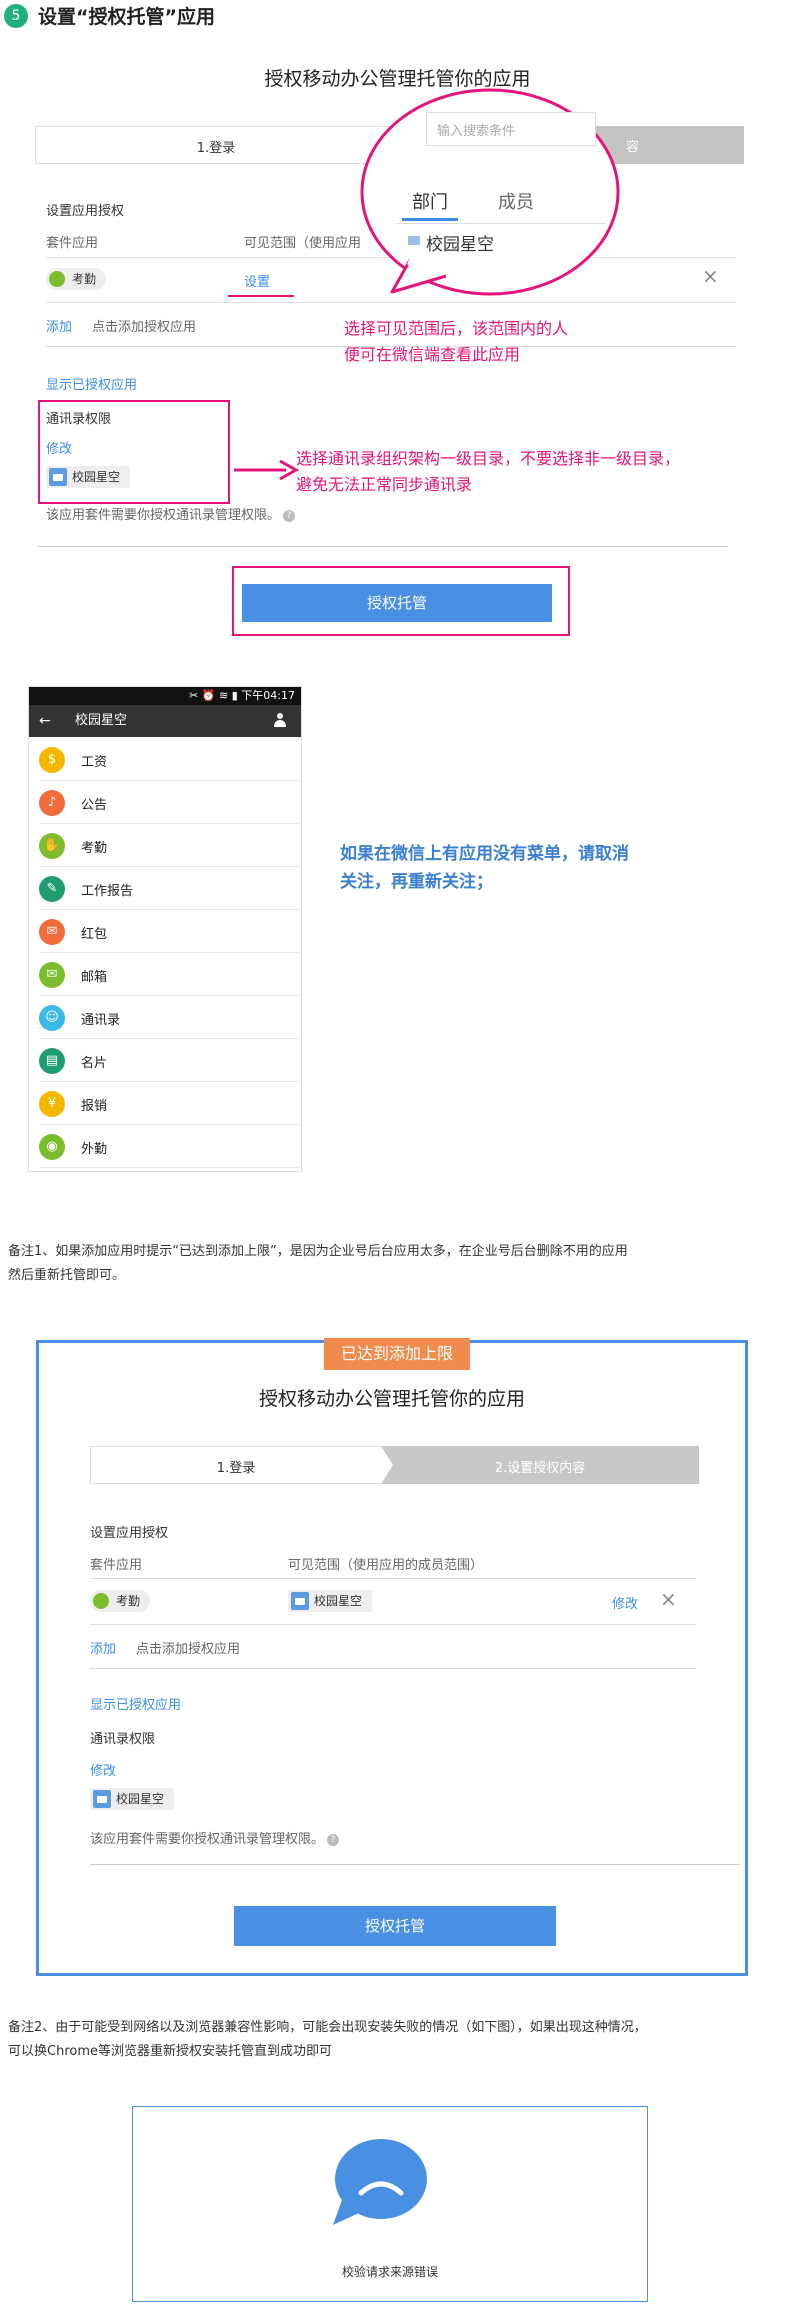 This screenshot has width=795, height=2310. I want to click on search-input: 输入搜索条件, so click(511, 129).